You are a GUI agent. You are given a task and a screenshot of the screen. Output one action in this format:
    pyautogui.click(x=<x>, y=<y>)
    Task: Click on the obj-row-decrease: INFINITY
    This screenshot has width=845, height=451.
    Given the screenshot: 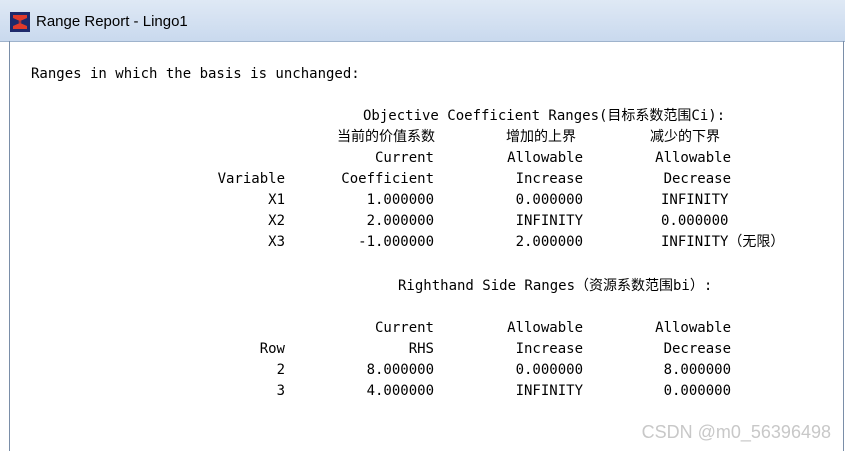 What is the action you would take?
    pyautogui.click(x=695, y=200)
    